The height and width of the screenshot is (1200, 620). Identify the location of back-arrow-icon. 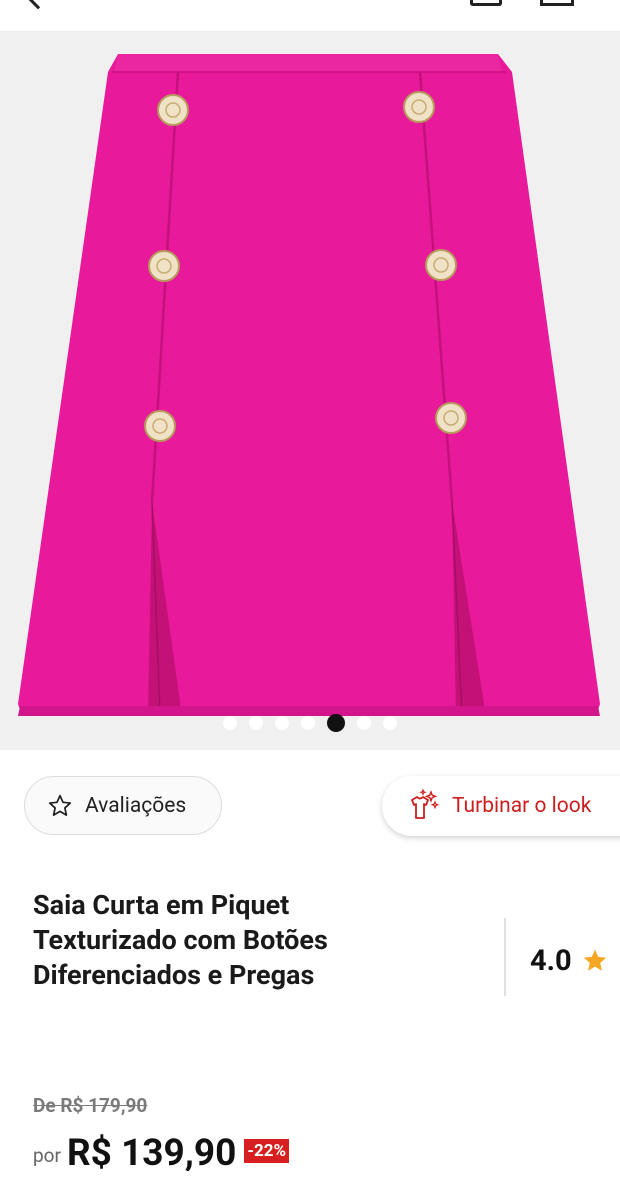
(38, 5).